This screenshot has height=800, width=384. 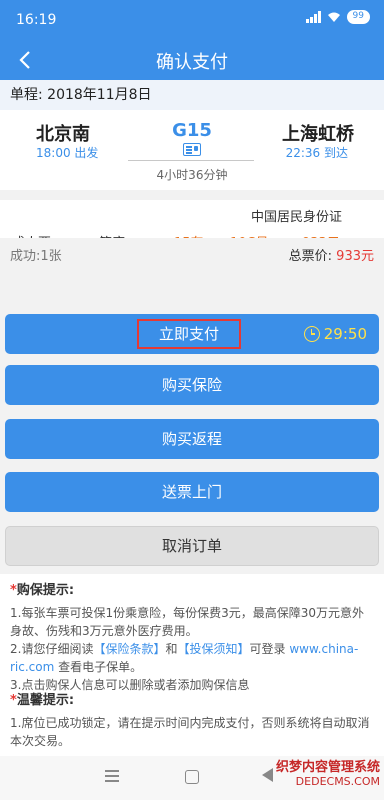 What do you see at coordinates (358, 17) in the screenshot?
I see `battery-icon: 99` at bounding box center [358, 17].